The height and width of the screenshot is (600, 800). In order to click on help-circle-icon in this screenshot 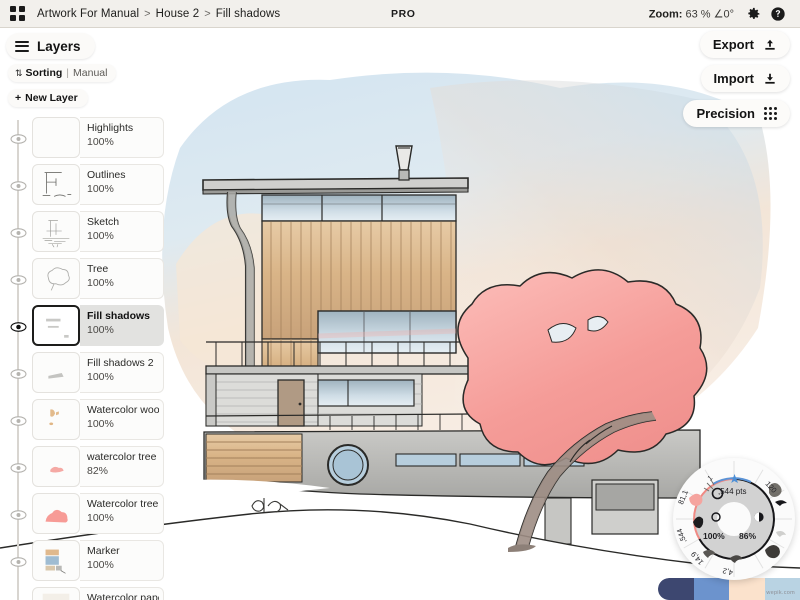, I will do `click(778, 14)`.